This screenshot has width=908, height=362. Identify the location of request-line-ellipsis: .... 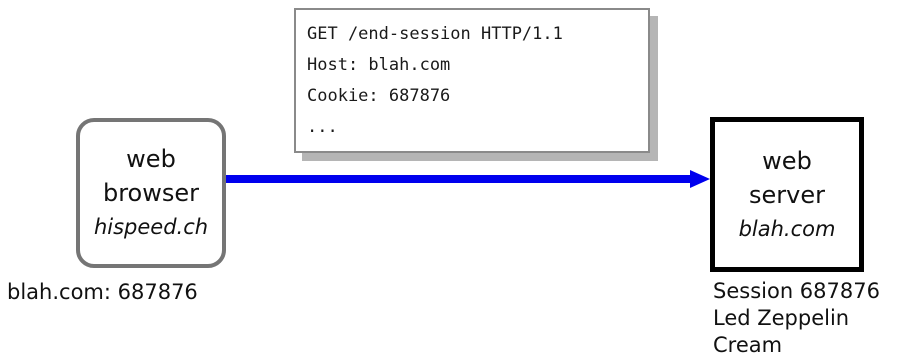
(322, 127).